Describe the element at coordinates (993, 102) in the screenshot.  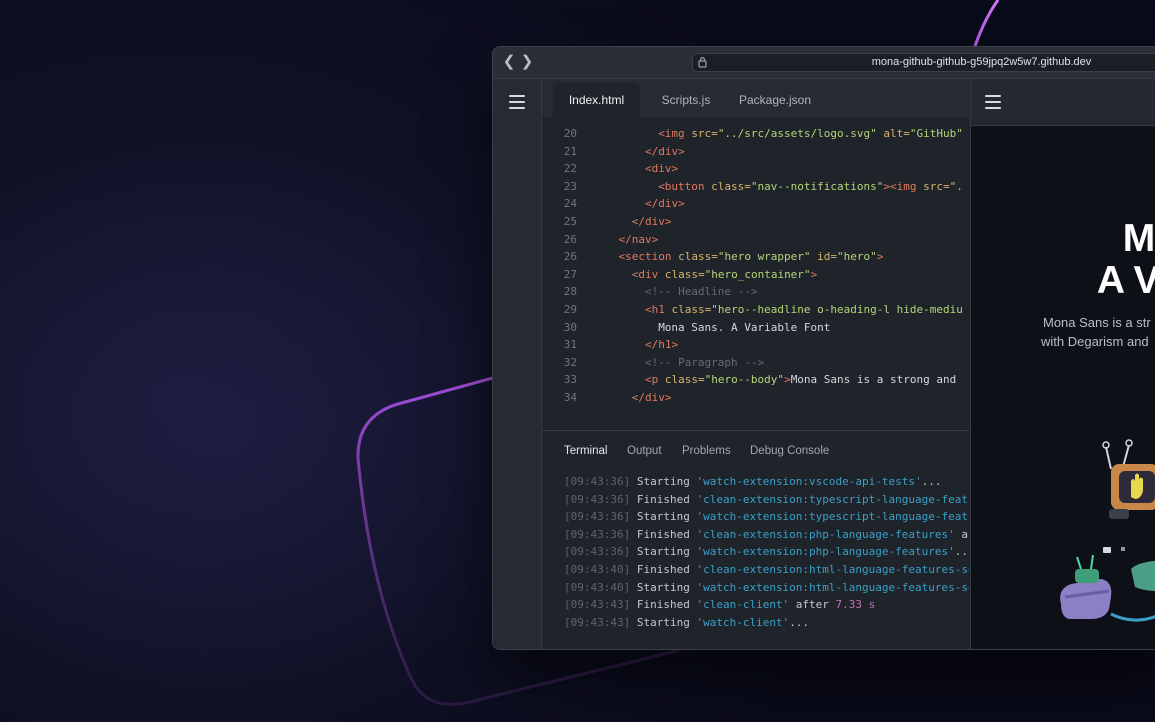
I see `preview-menu-icon` at that location.